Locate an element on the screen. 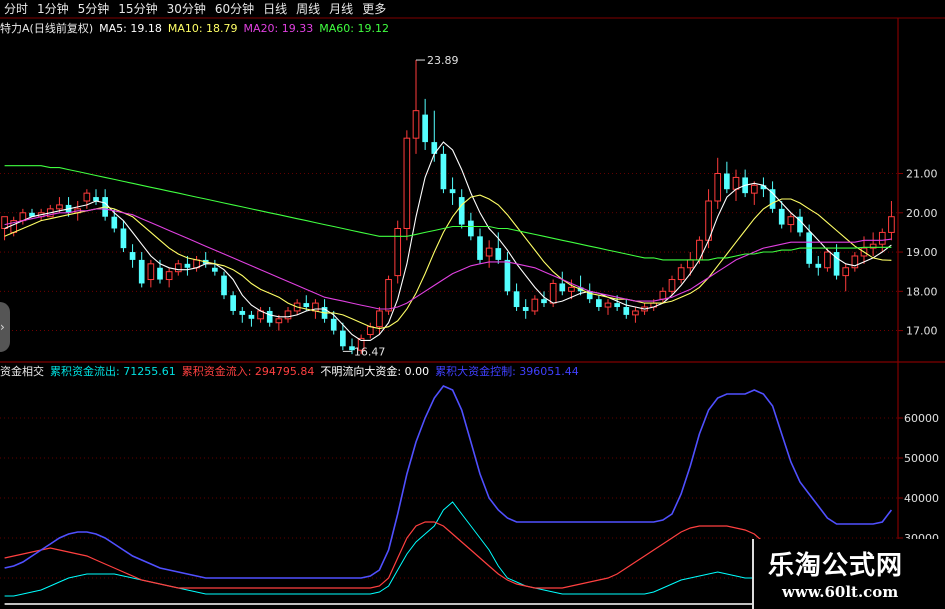 The width and height of the screenshot is (945, 609). annotation-label-1: 16.47 is located at coordinates (370, 351).